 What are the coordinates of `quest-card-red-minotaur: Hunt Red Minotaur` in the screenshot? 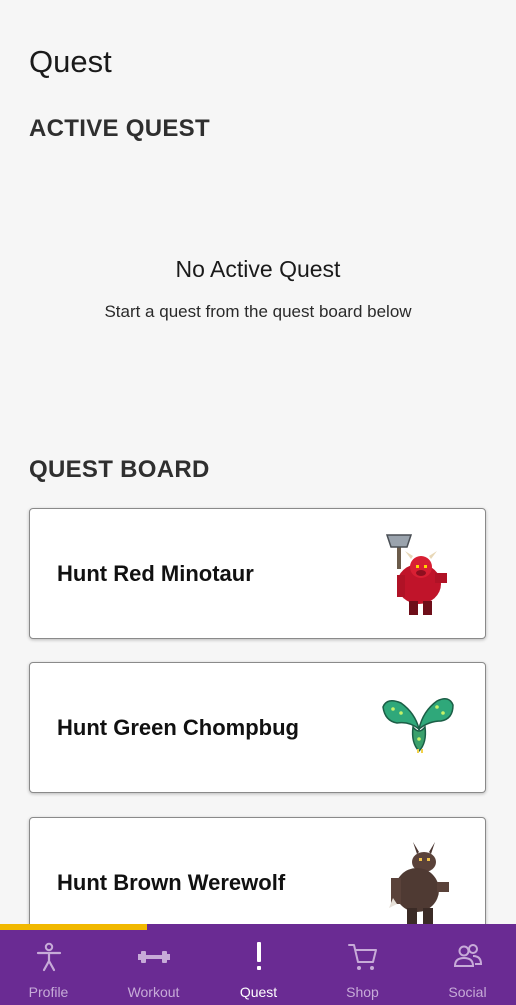 It's located at (257, 573).